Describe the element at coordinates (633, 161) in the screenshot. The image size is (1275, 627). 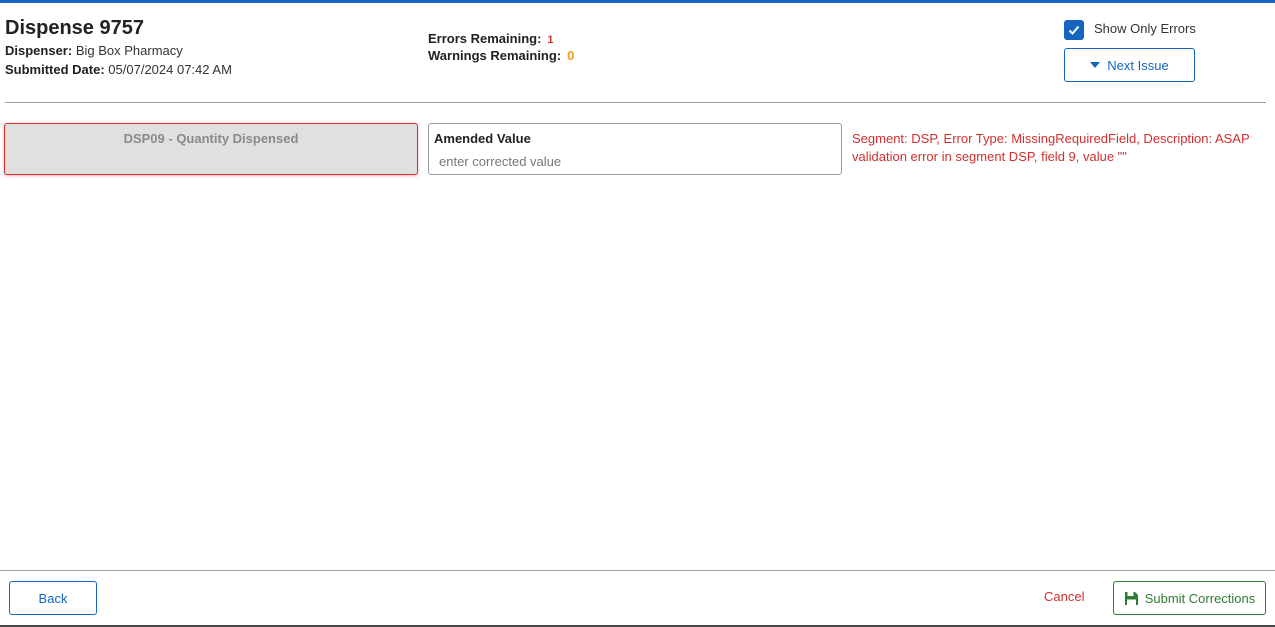
I see `amended-value-input` at that location.